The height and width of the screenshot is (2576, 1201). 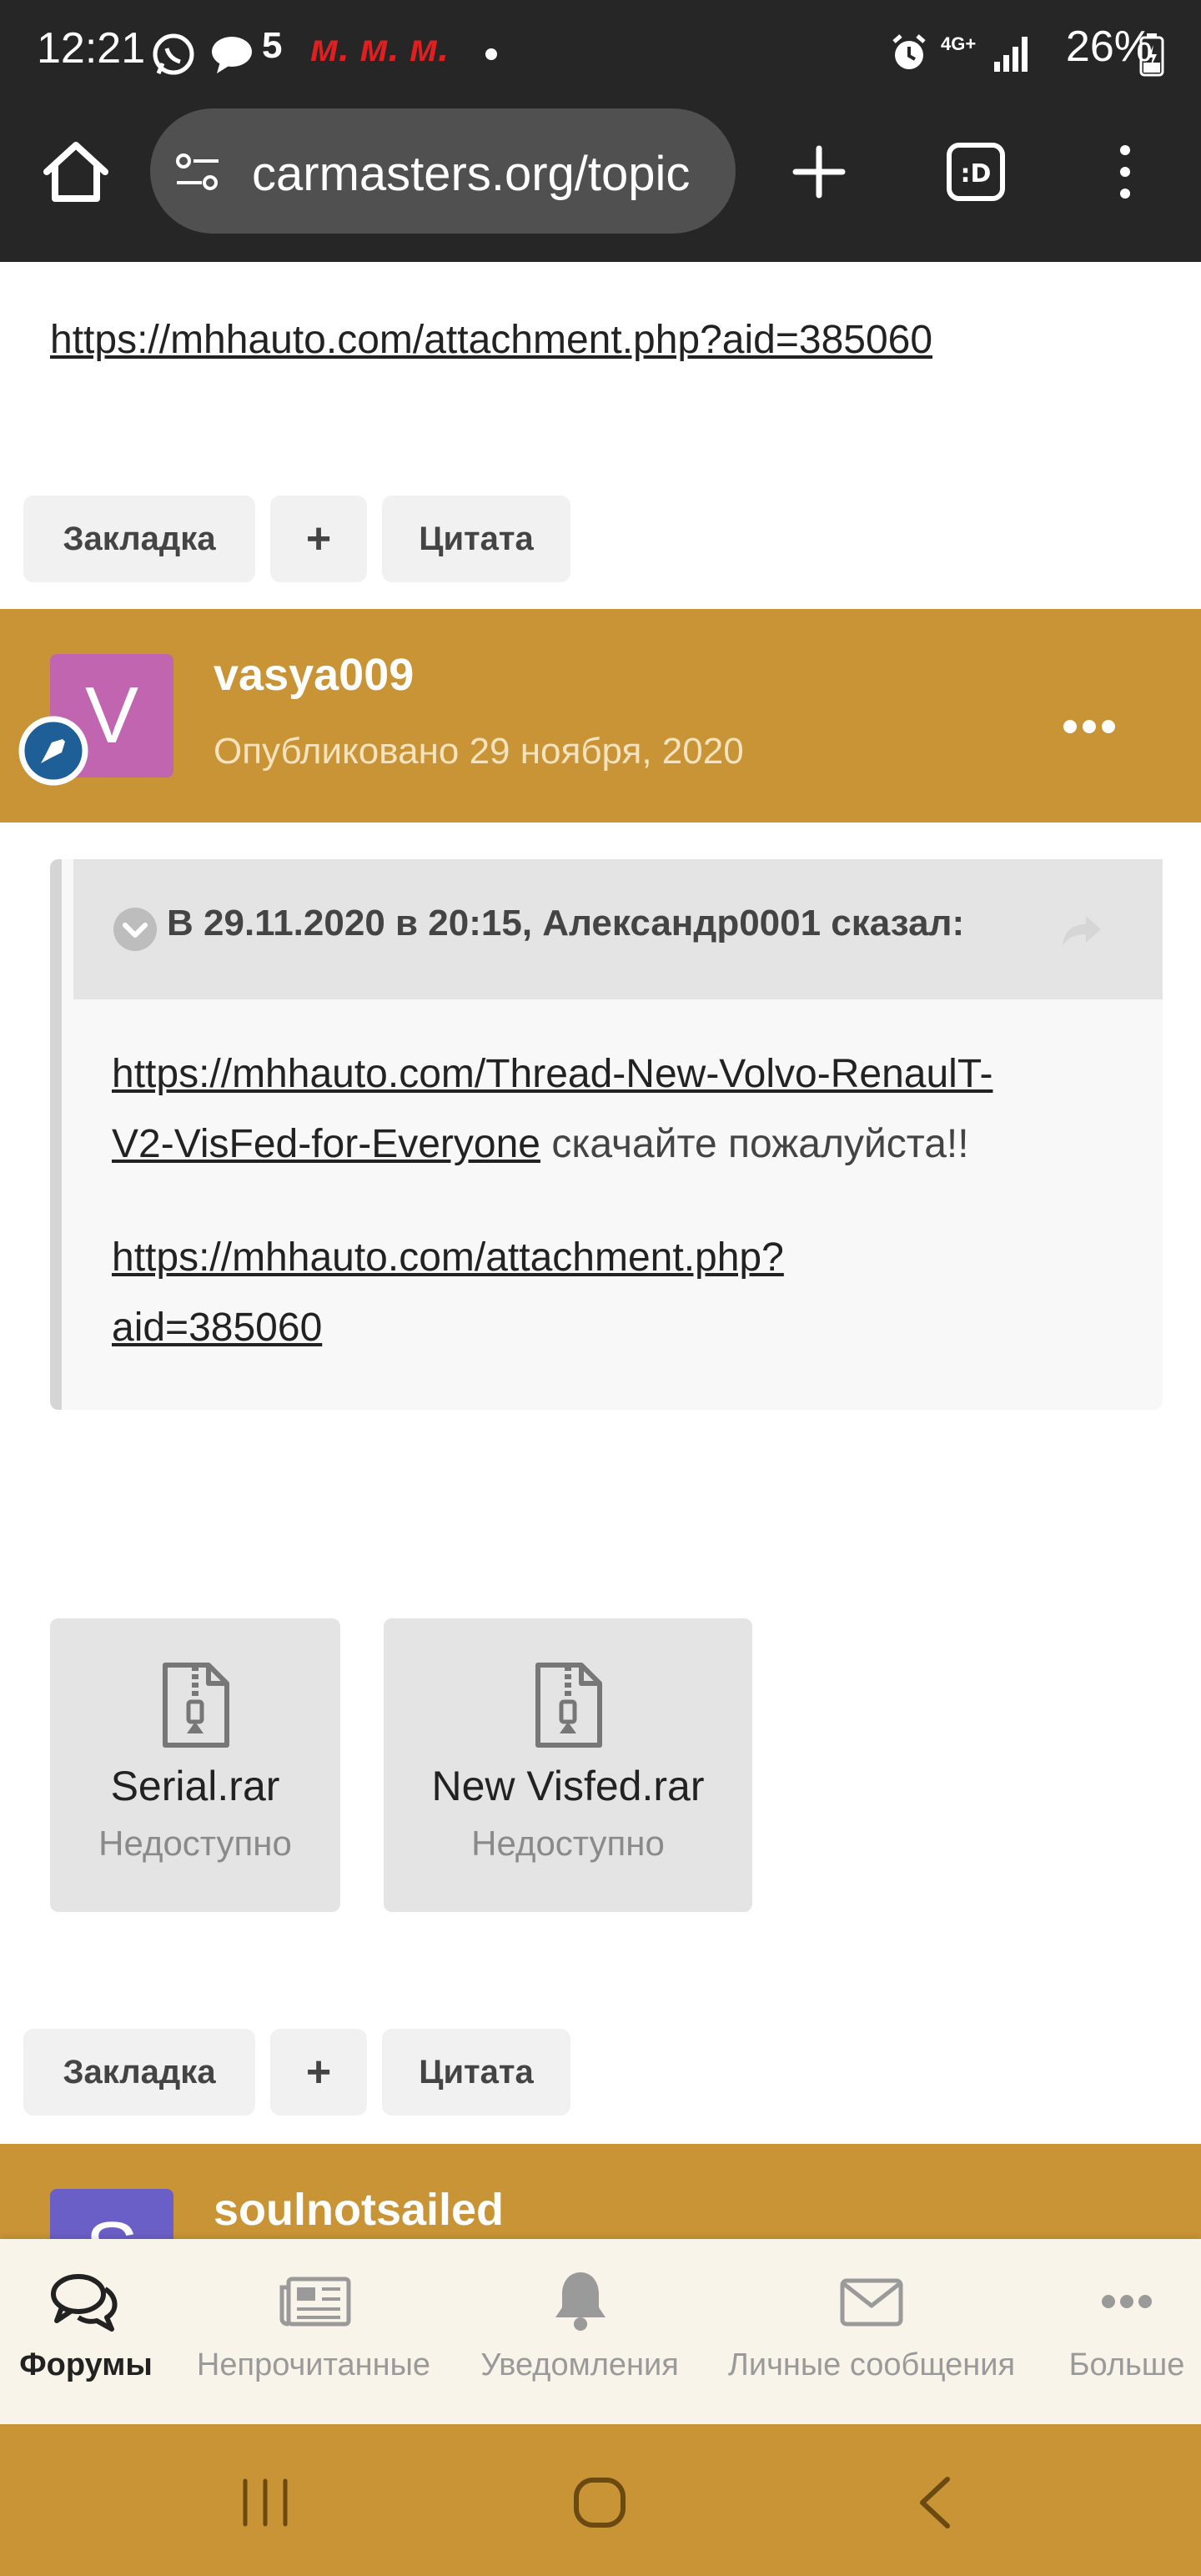 What do you see at coordinates (135, 929) in the screenshot?
I see `collapse-chevron-icon` at bounding box center [135, 929].